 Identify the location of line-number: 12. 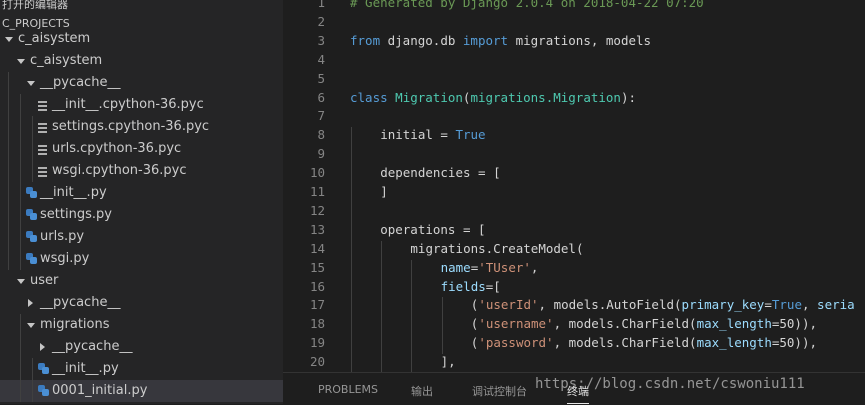
(317, 210).